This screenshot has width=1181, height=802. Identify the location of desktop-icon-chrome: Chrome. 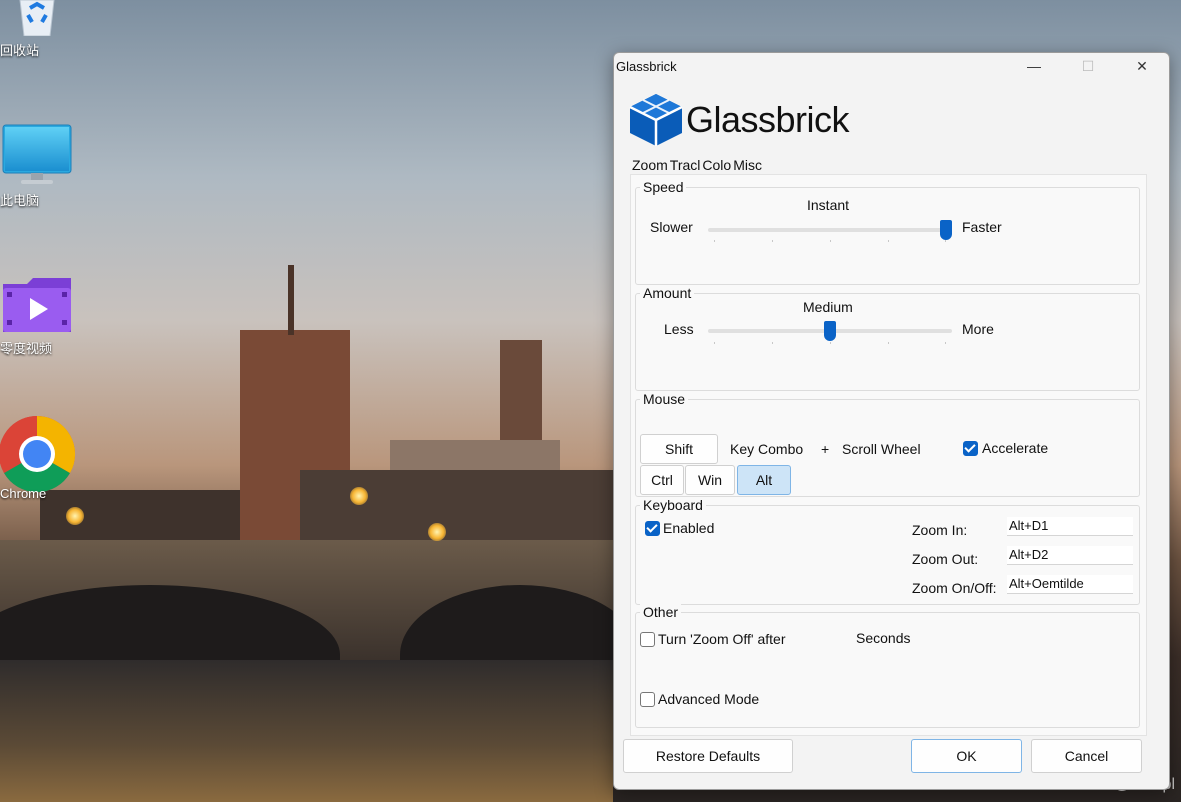
(38, 457).